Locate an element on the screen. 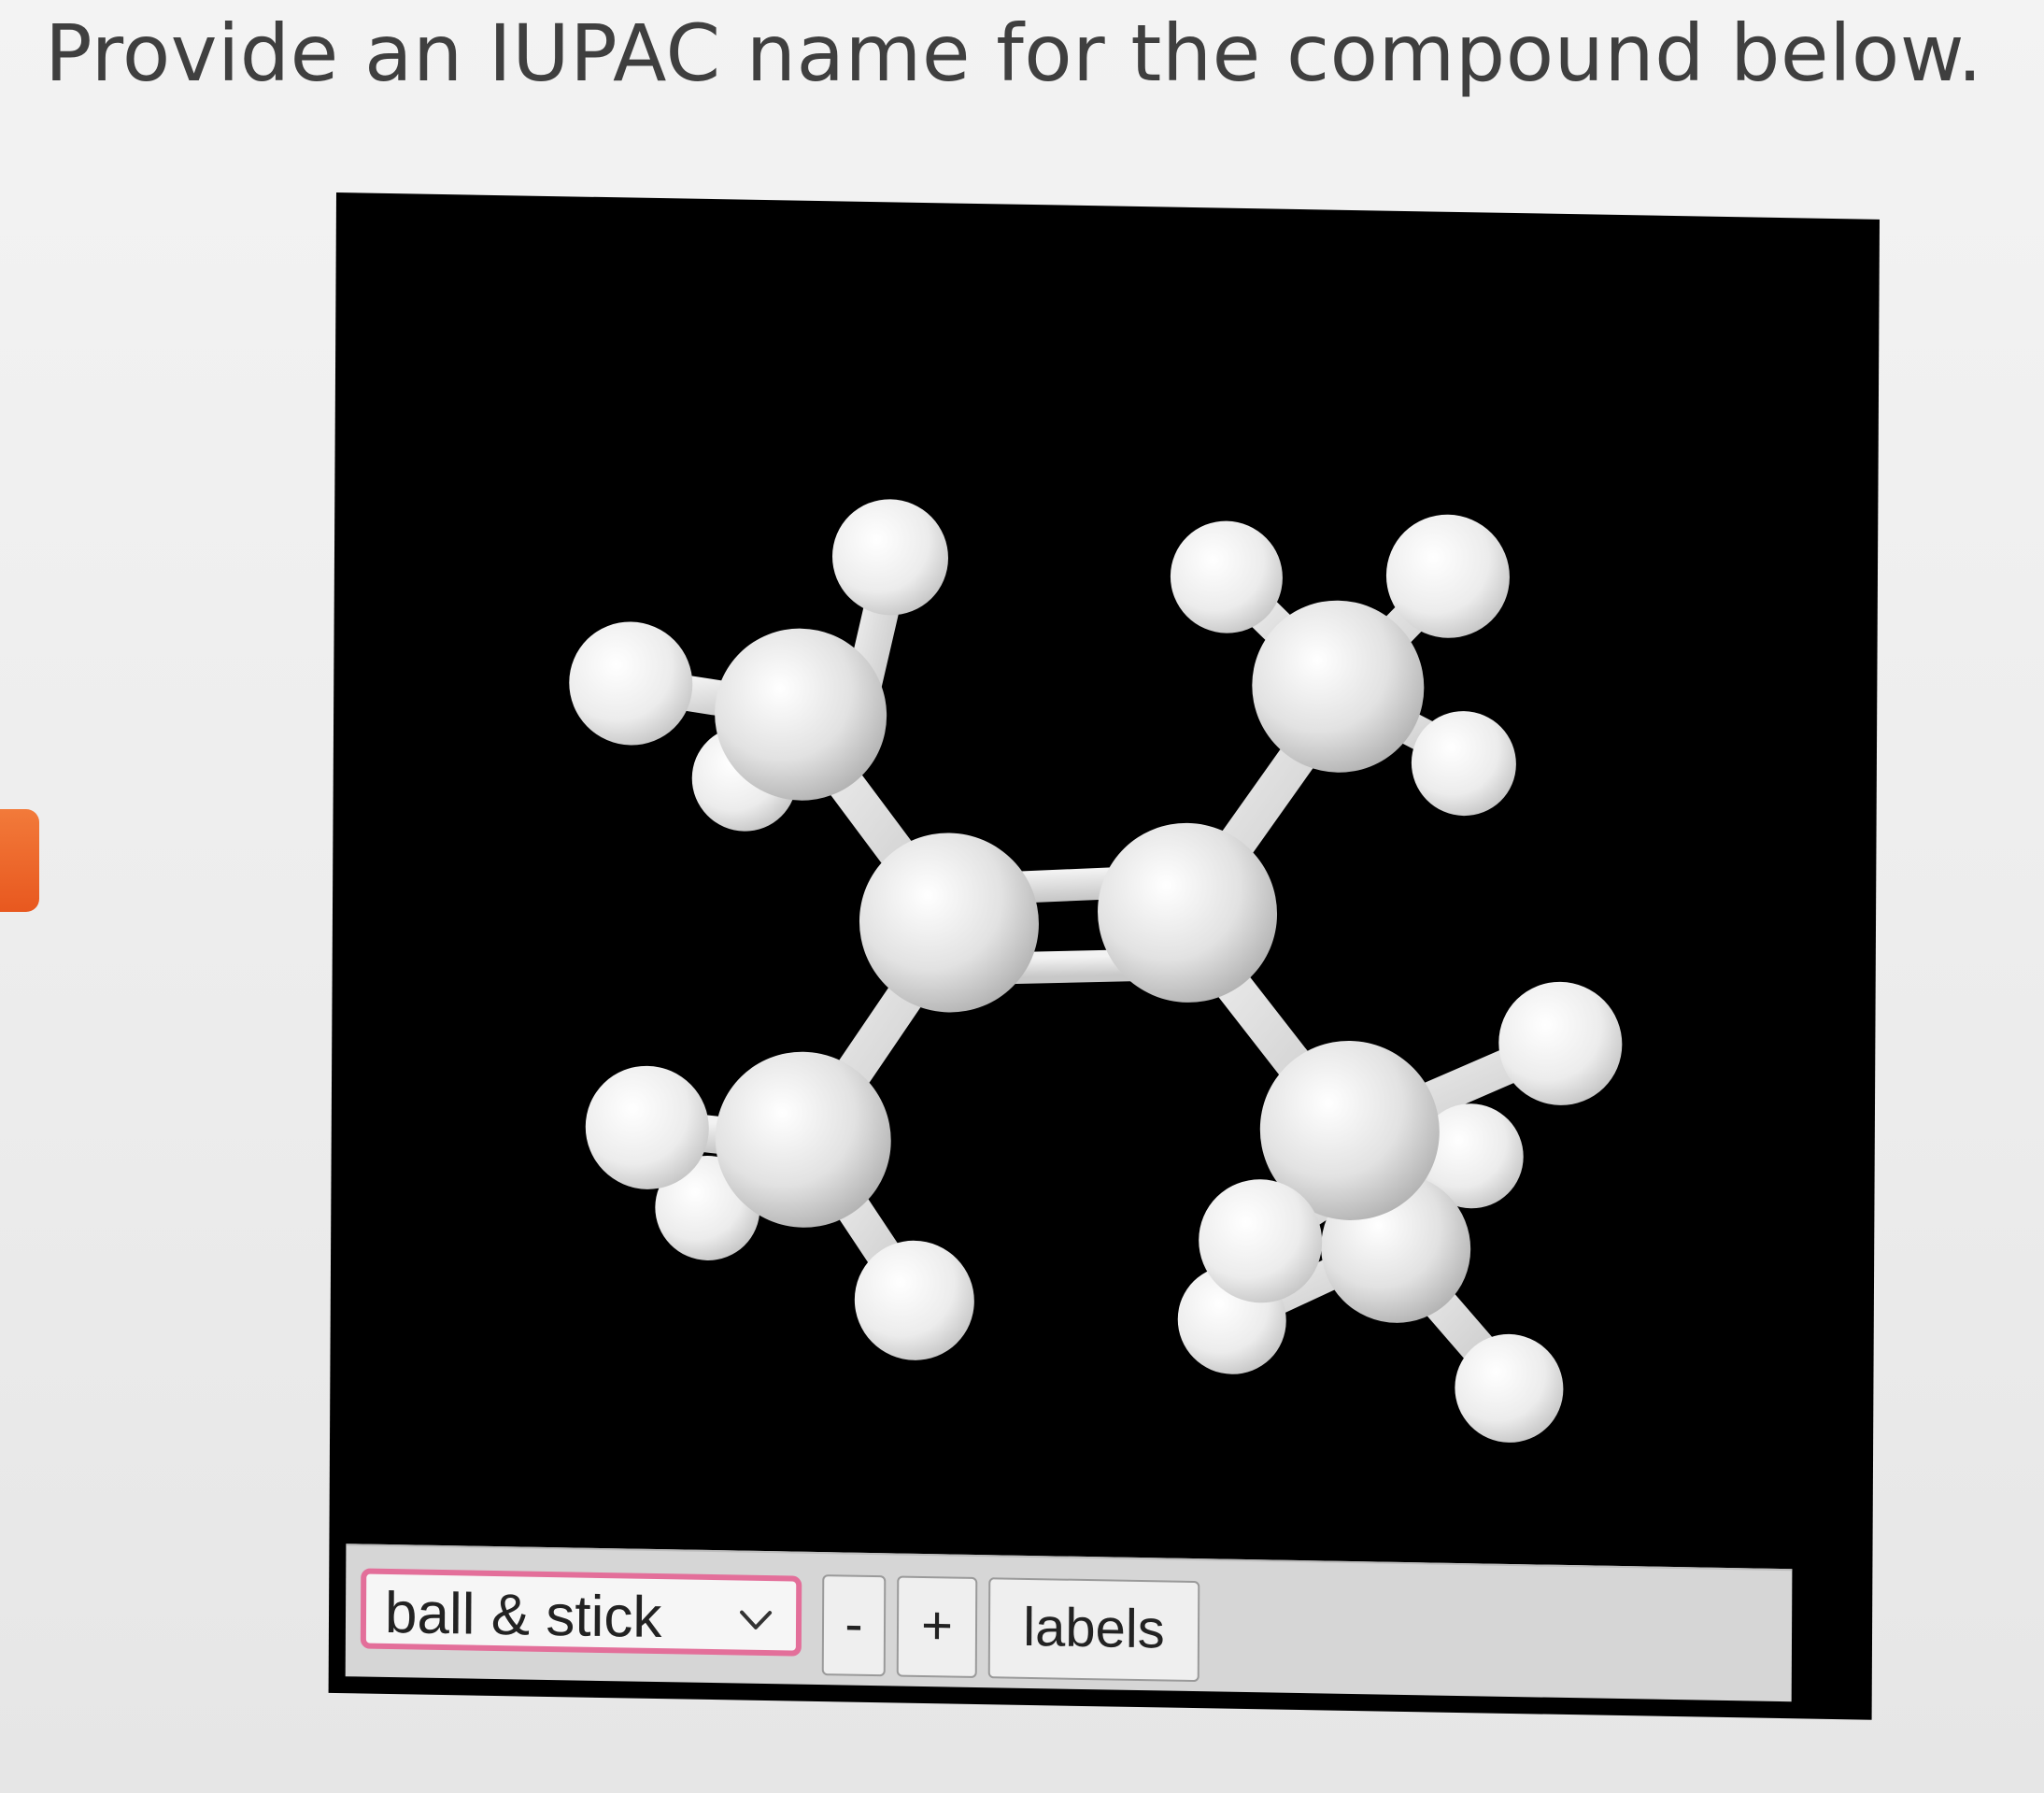  zoom-out-button: - is located at coordinates (854, 1625).